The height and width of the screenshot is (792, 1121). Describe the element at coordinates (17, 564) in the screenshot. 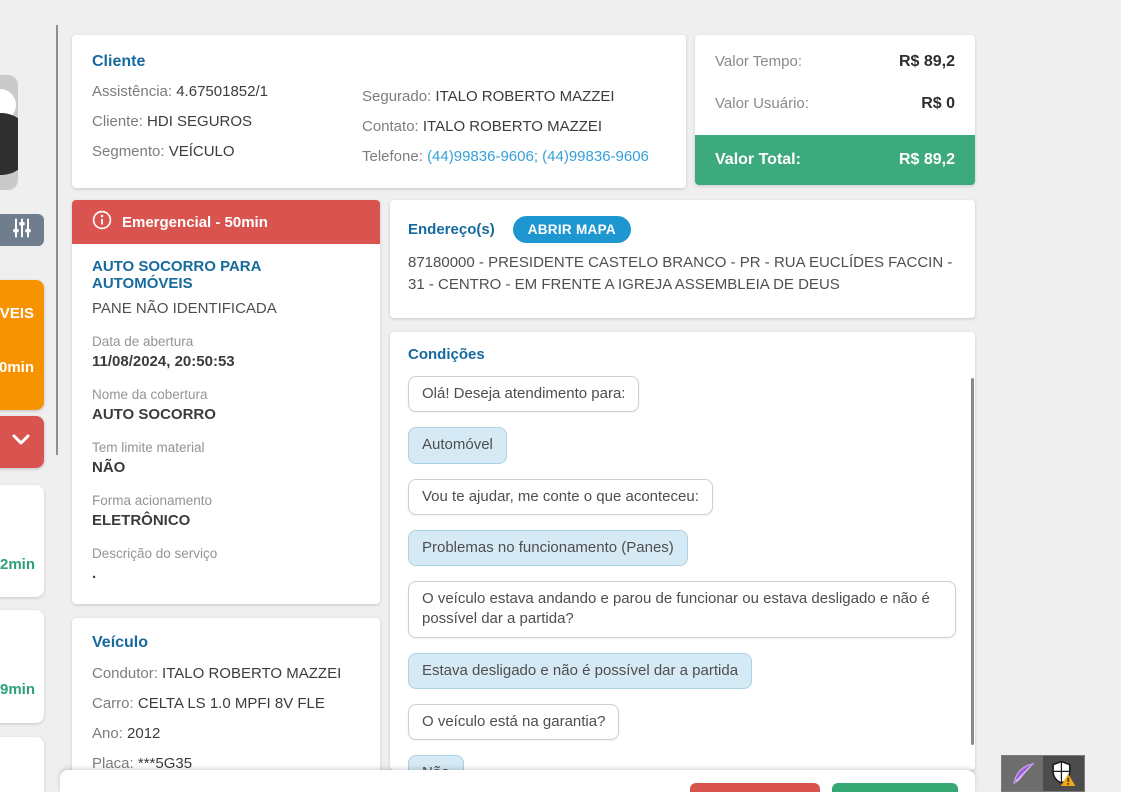

I see `sidebar-time-label: 2min` at that location.